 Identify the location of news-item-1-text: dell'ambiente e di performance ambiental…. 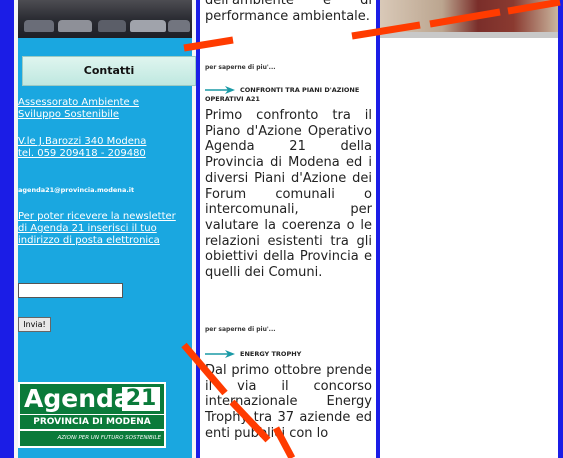
(288, 12).